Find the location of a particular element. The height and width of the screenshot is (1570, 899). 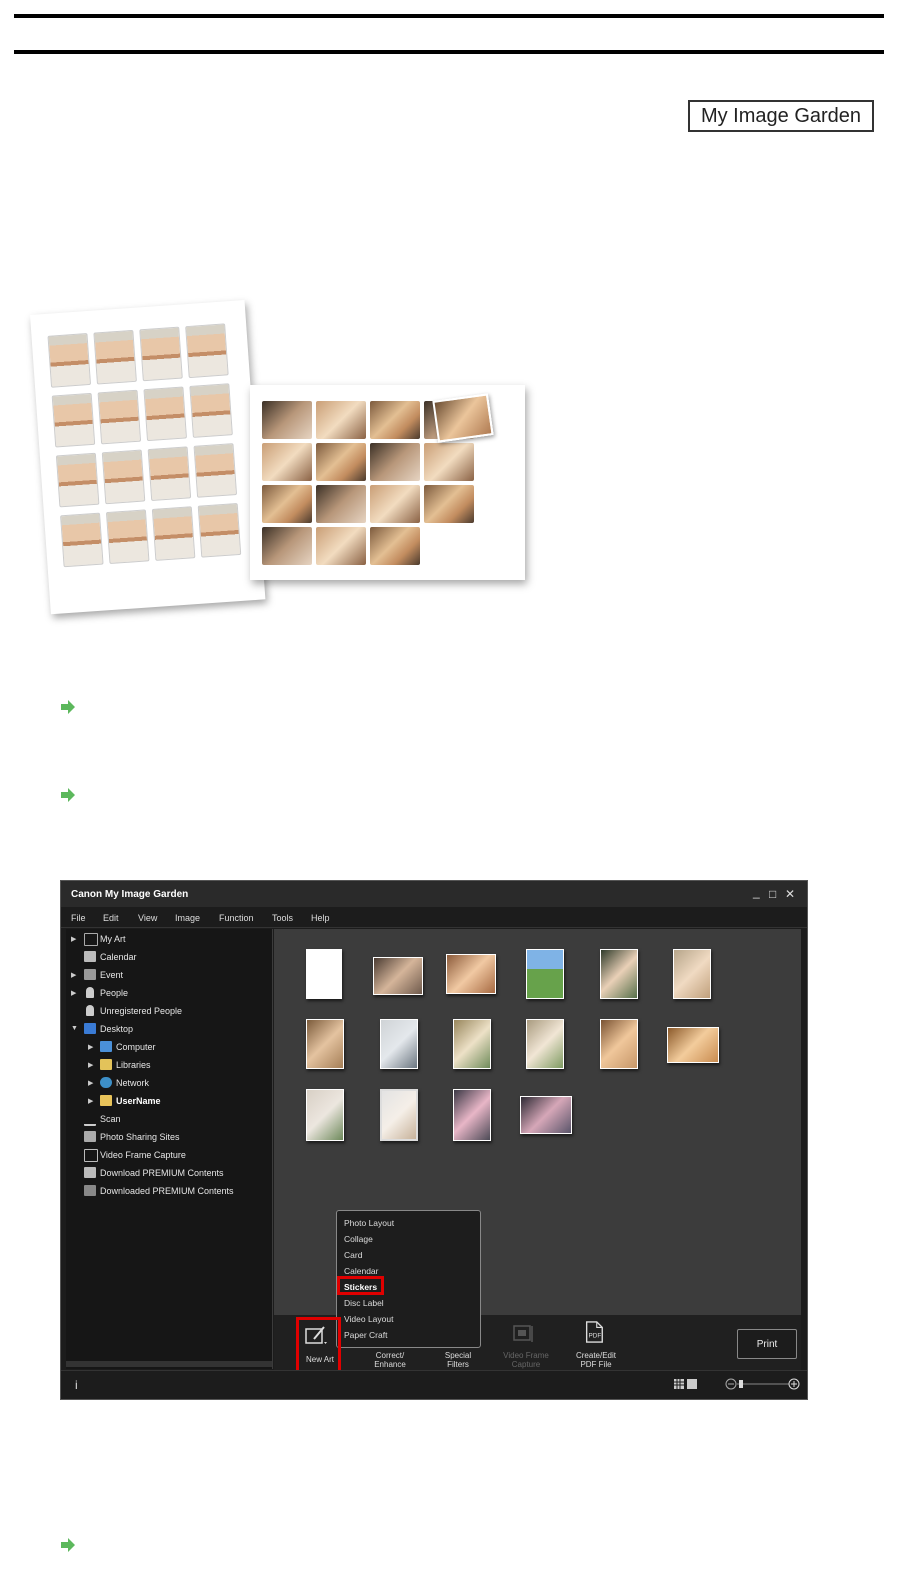

sidebar-scrollbar is located at coordinates (169, 1364).